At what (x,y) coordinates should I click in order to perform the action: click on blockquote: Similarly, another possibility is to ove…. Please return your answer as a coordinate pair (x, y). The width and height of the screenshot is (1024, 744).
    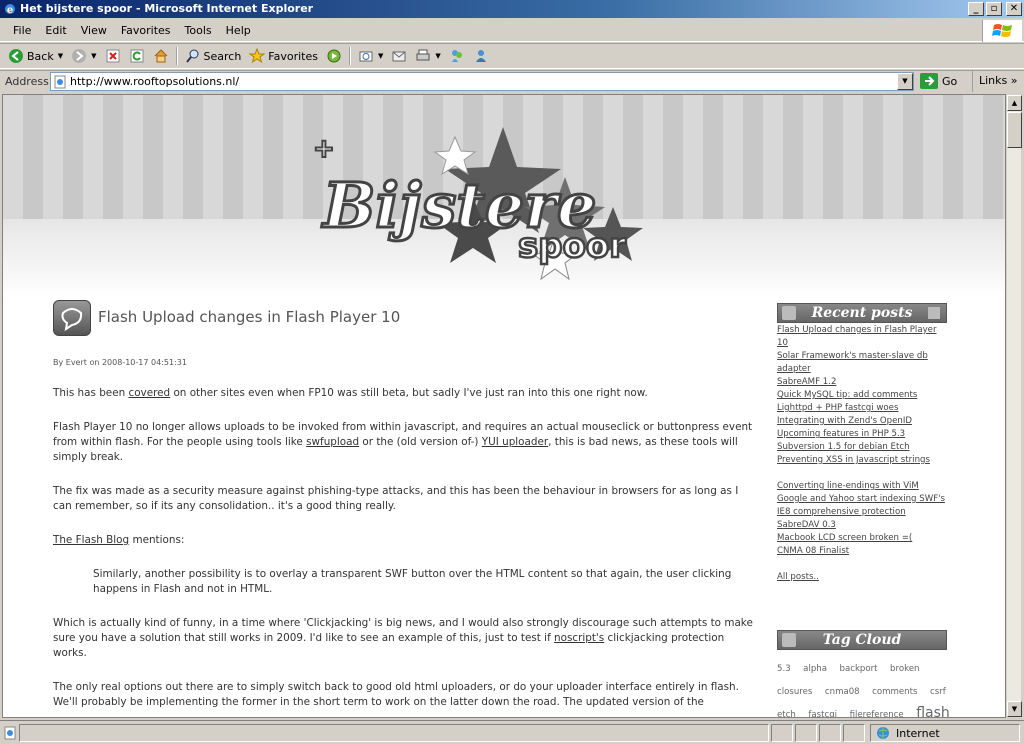
    Looking at the image, I should click on (412, 581).